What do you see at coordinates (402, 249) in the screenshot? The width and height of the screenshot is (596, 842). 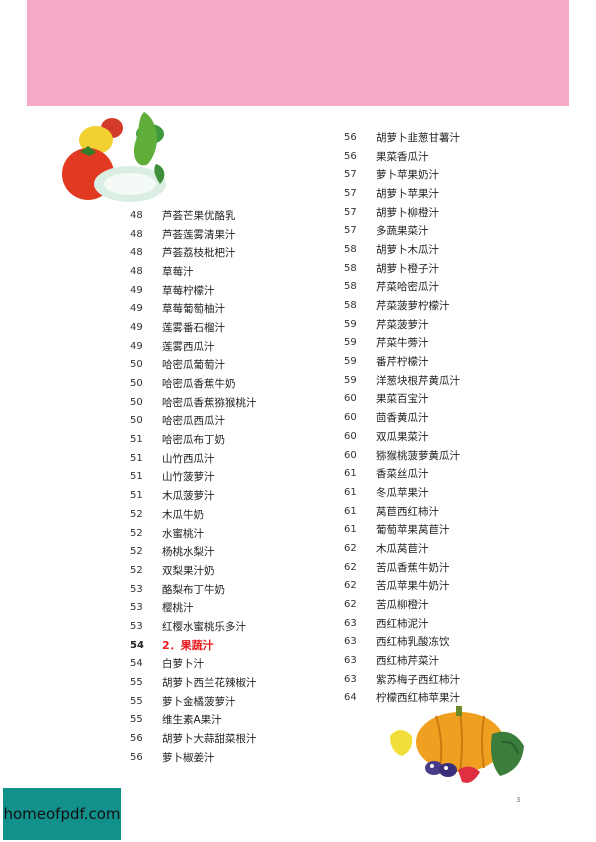 I see `toc-entry: 58 胡萝卜木瓜汁` at bounding box center [402, 249].